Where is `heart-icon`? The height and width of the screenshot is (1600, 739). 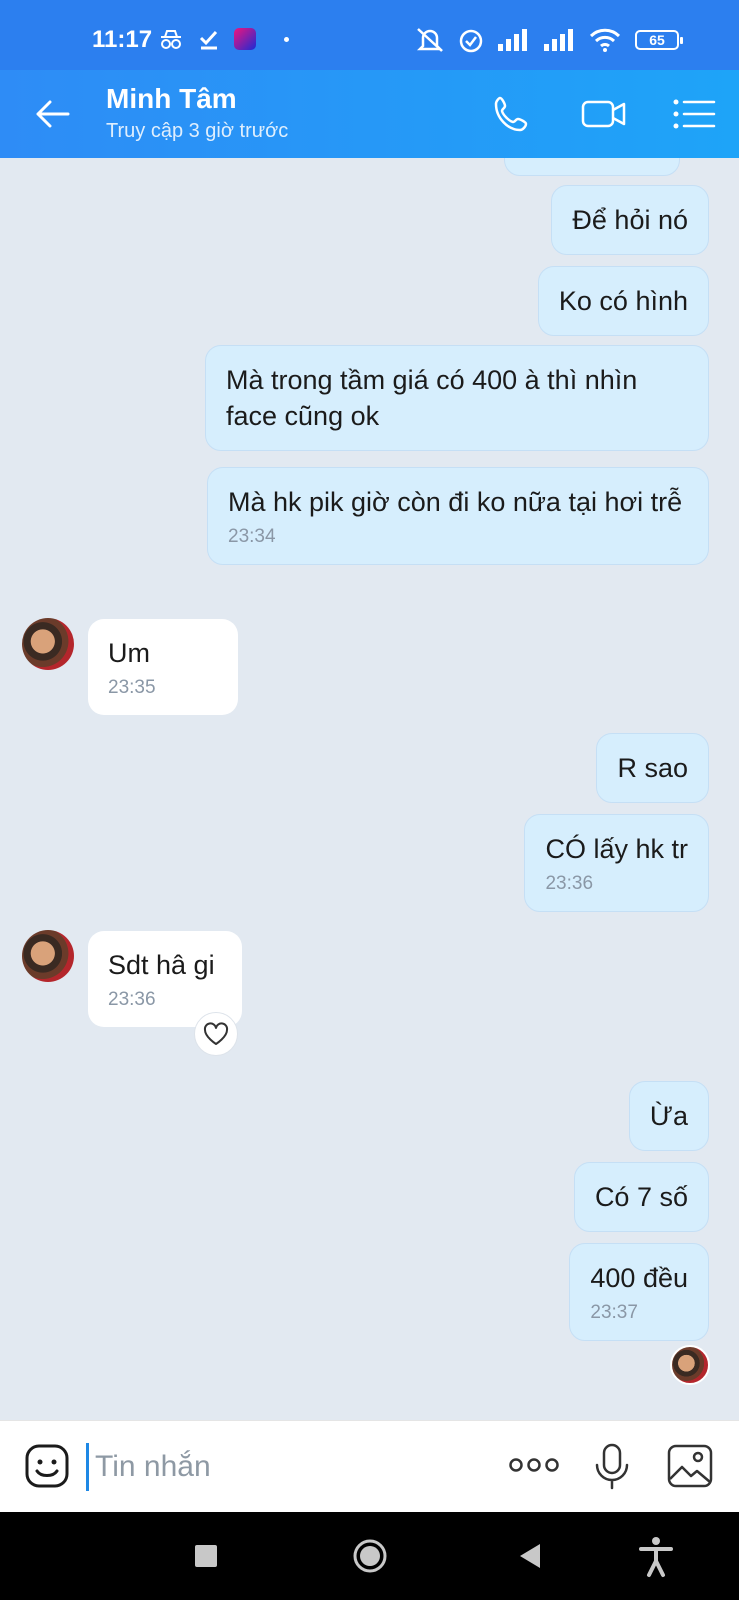
heart-icon is located at coordinates (216, 1033).